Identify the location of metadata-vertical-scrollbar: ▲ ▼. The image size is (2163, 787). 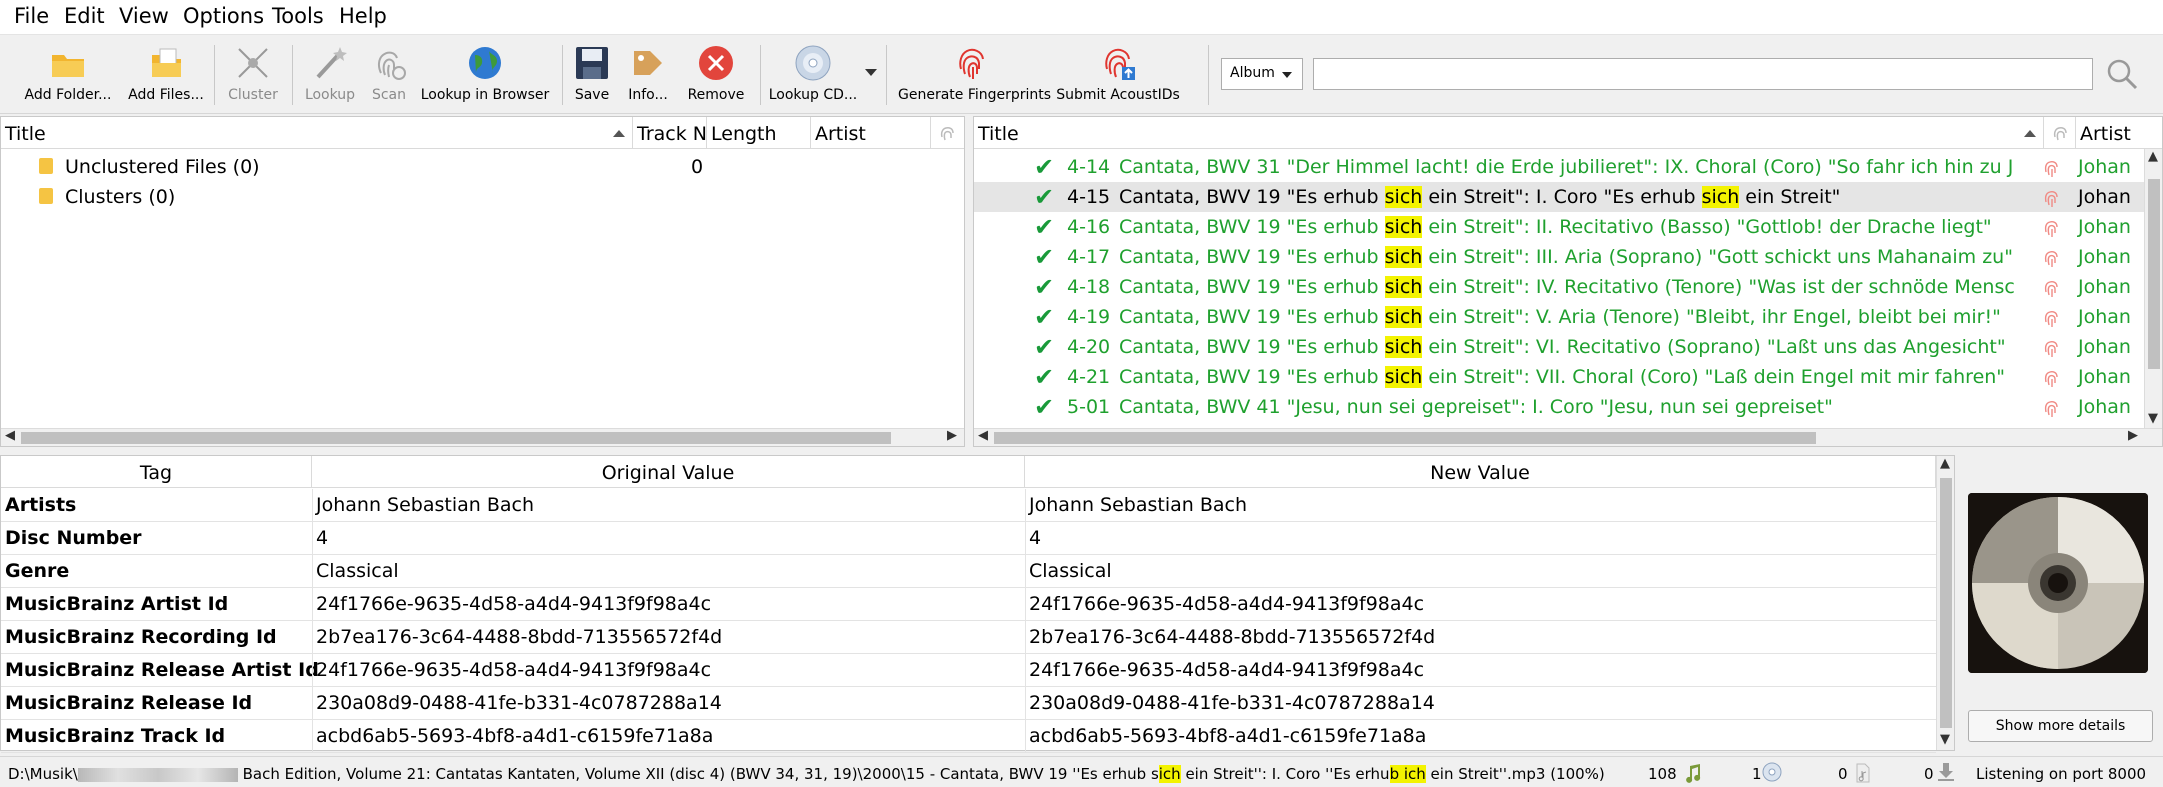
(1945, 603).